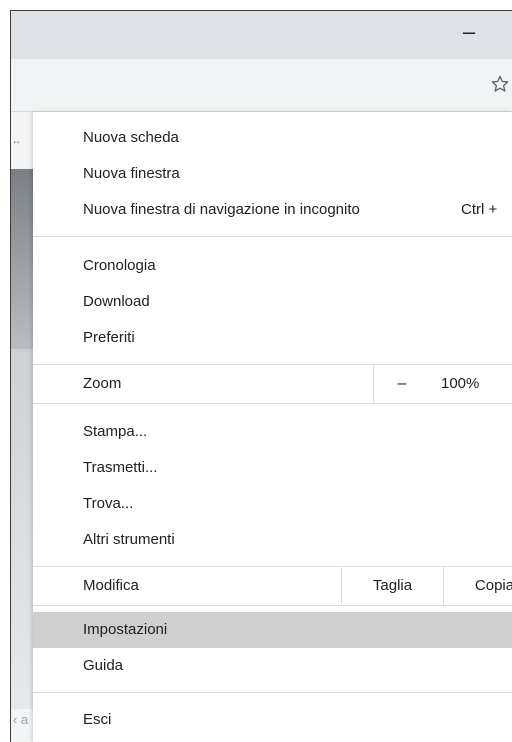 Image resolution: width=512 pixels, height=742 pixels. What do you see at coordinates (272, 174) in the screenshot?
I see `menu-item-new-window: Nuova finestra` at bounding box center [272, 174].